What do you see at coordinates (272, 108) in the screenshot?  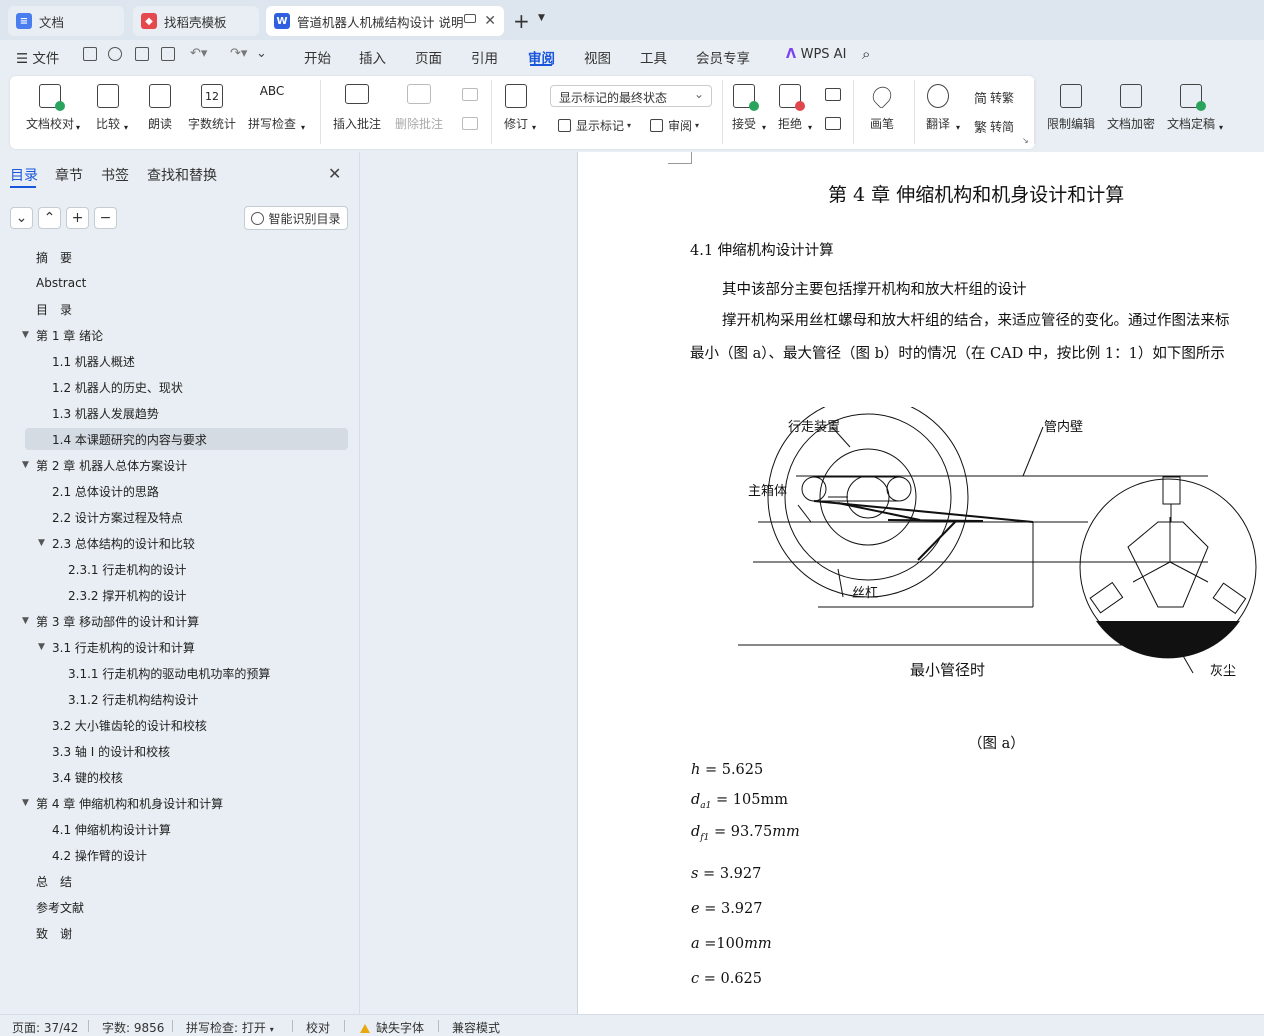 I see `spell-check-button: ABC 拼写检查` at bounding box center [272, 108].